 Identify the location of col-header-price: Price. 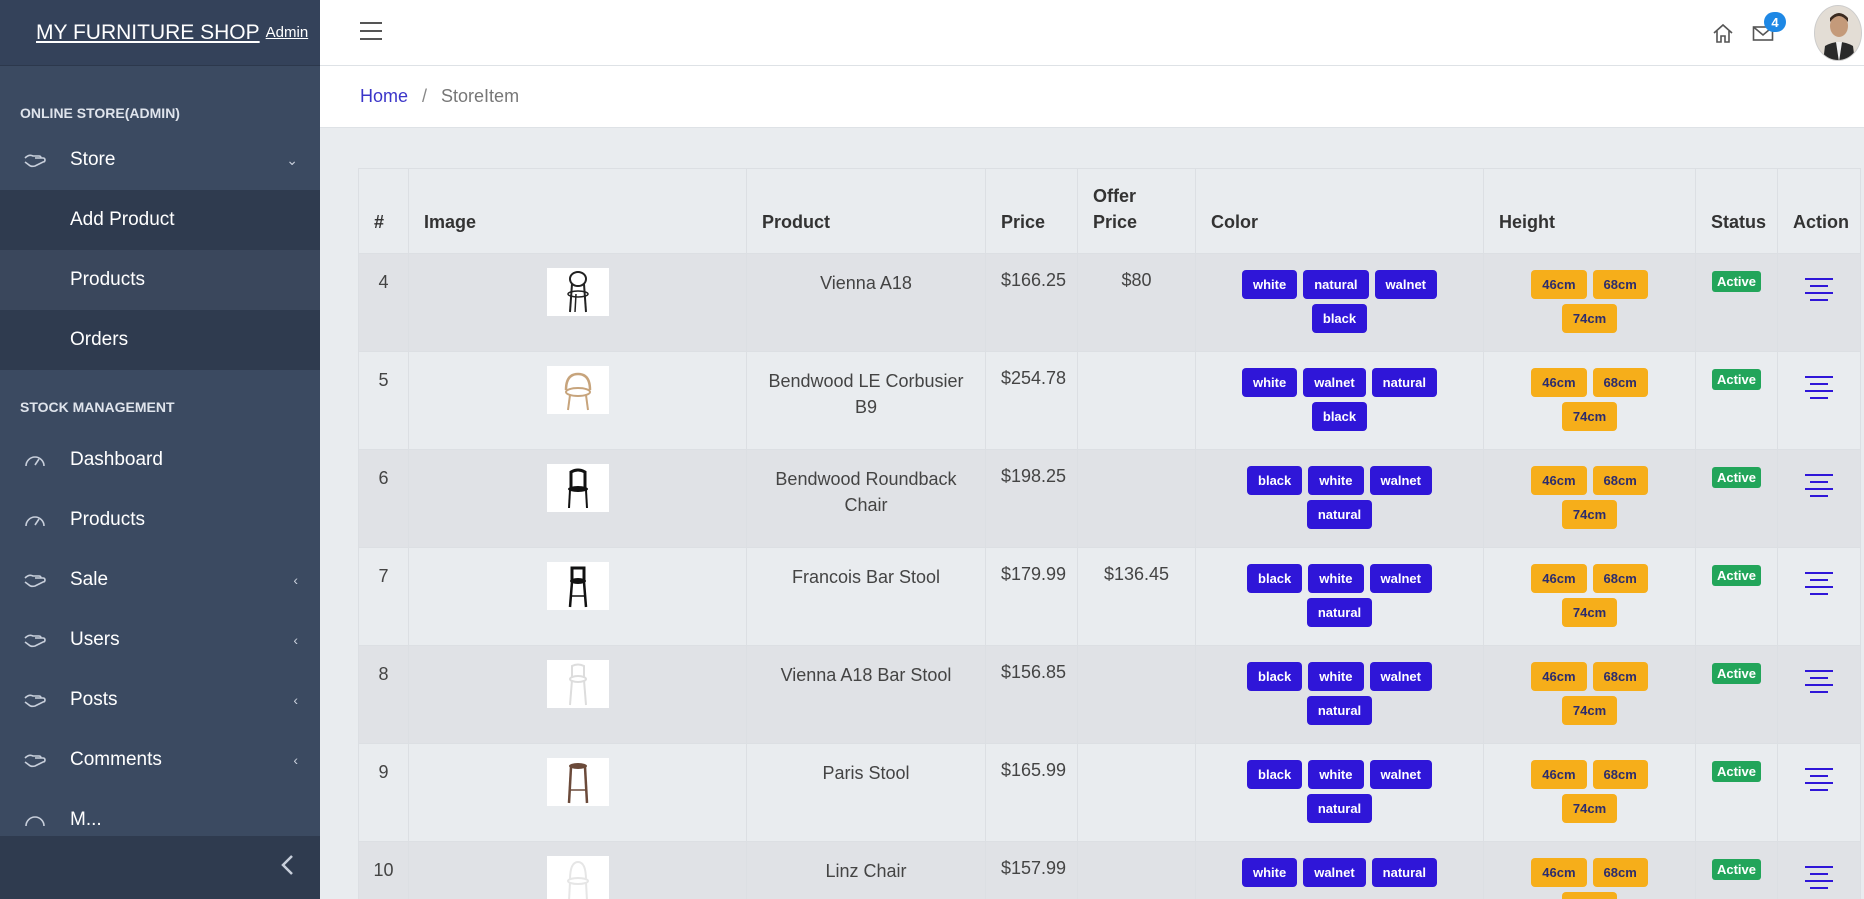
(1031, 211).